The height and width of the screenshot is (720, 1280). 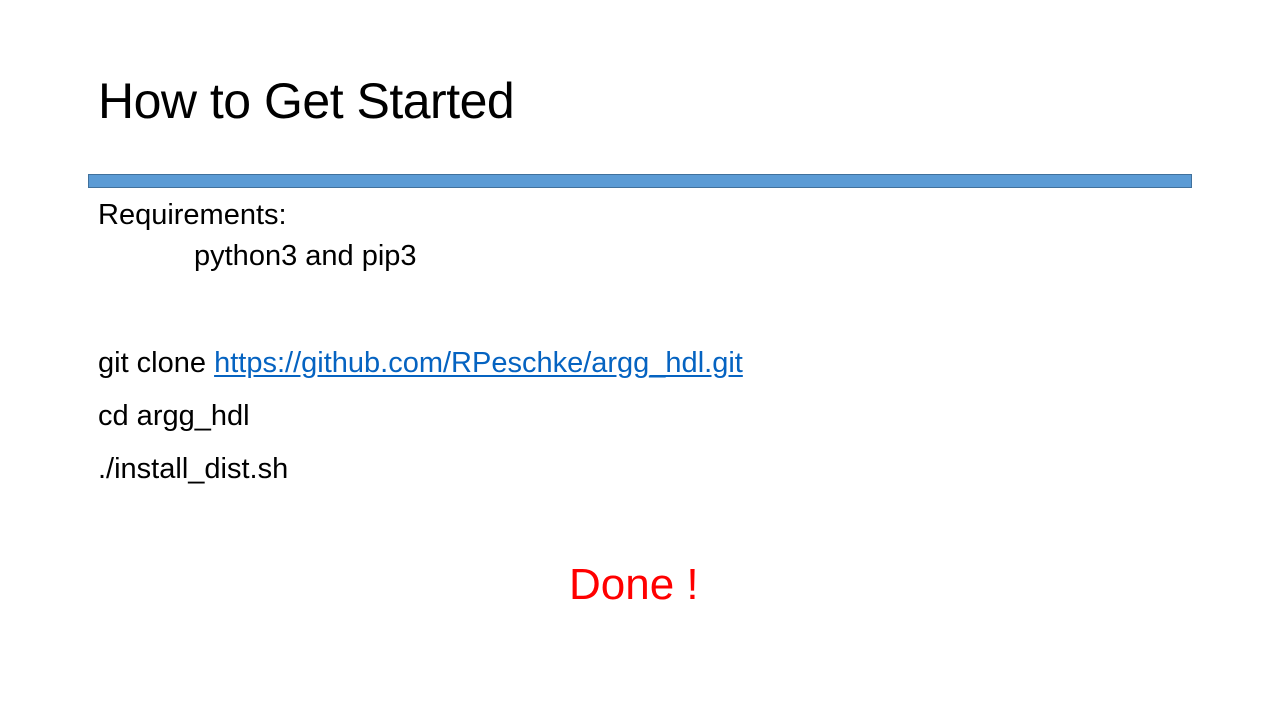 I want to click on requirements-item: python3 and pip3, so click(x=305, y=256).